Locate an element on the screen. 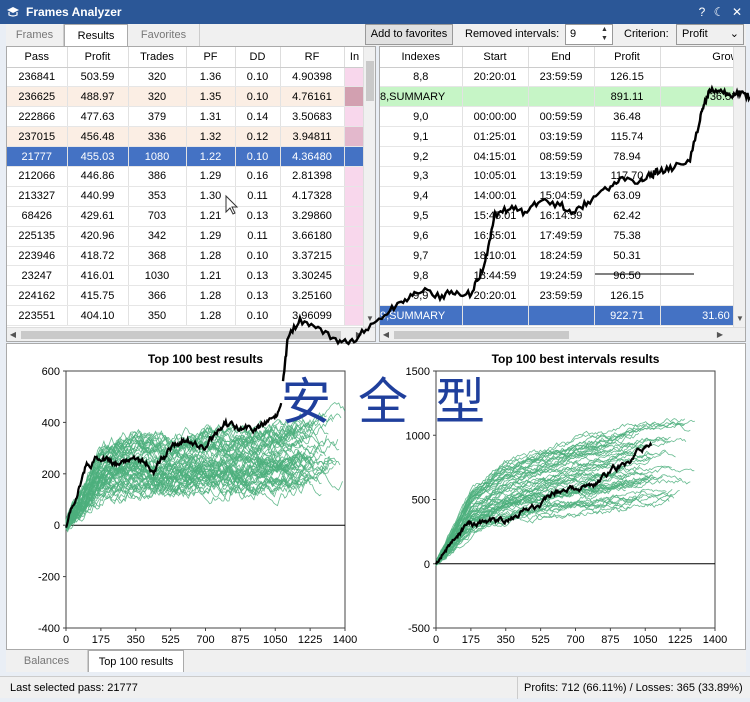 Image resolution: width=750 pixels, height=702 pixels. tab-favorites: Favorites is located at coordinates (164, 35).